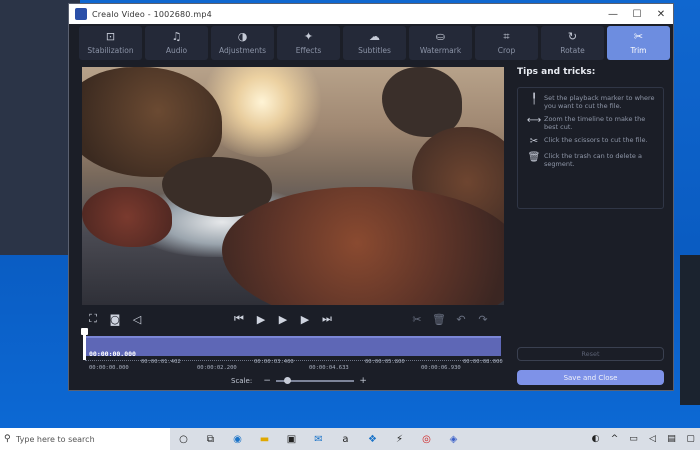  What do you see at coordinates (661, 14) in the screenshot?
I see `close-button: ✕` at bounding box center [661, 14].